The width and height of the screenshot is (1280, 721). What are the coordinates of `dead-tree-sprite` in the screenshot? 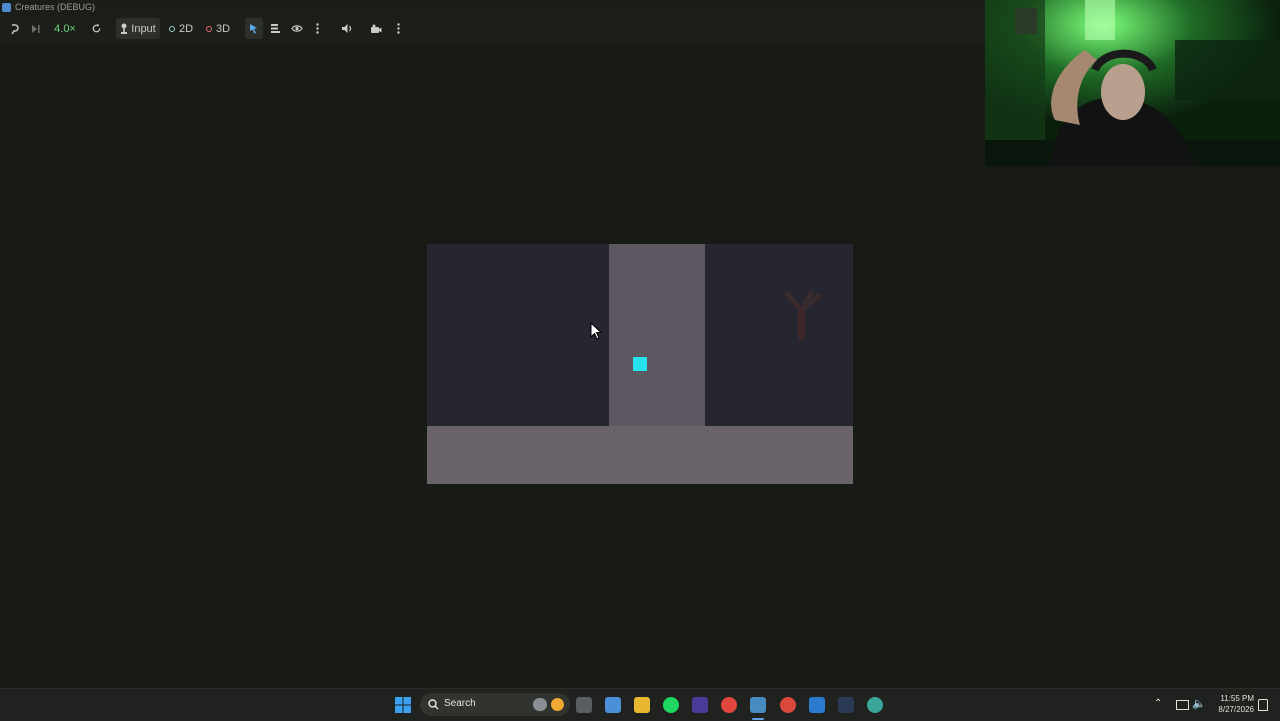 It's located at (803, 315).